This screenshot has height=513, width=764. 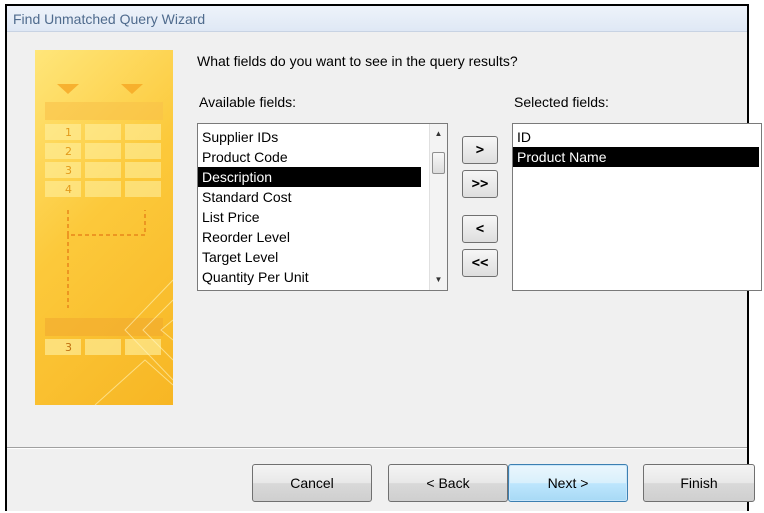 What do you see at coordinates (68, 170) in the screenshot?
I see `art-row-3: 3` at bounding box center [68, 170].